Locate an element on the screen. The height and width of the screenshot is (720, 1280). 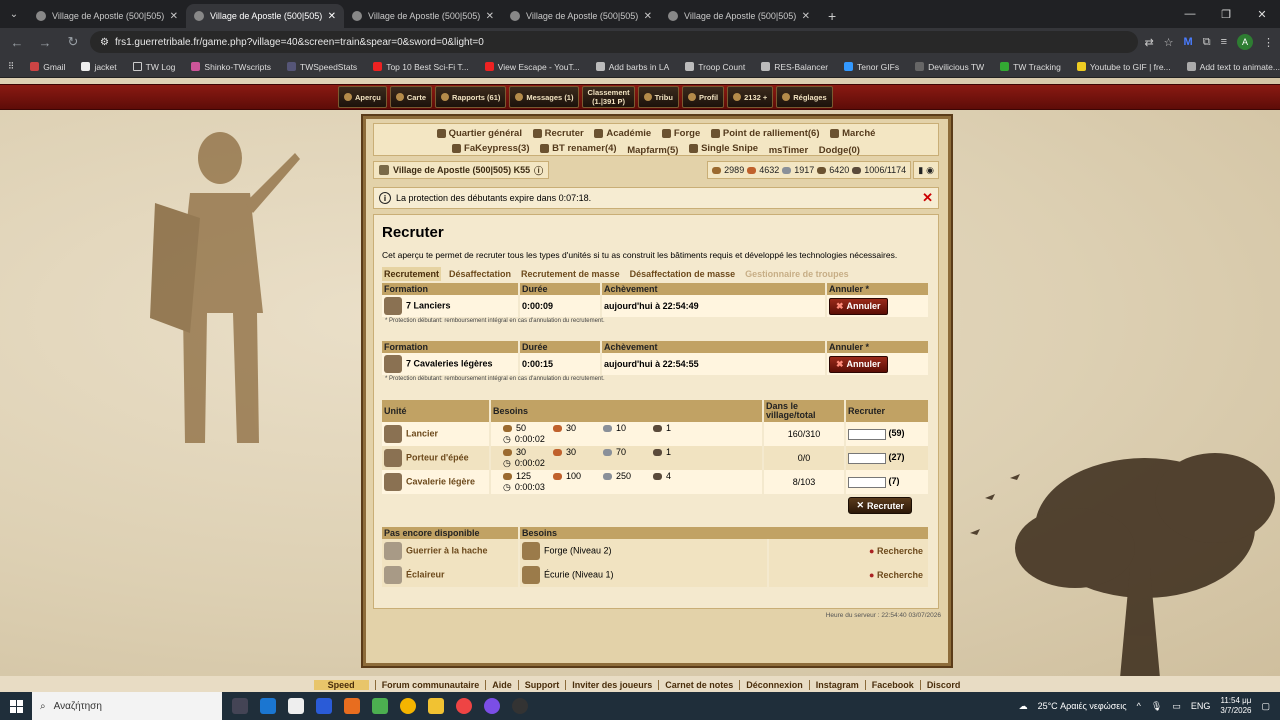
menu-mstimer: msTimer is located at coordinates (788, 150).